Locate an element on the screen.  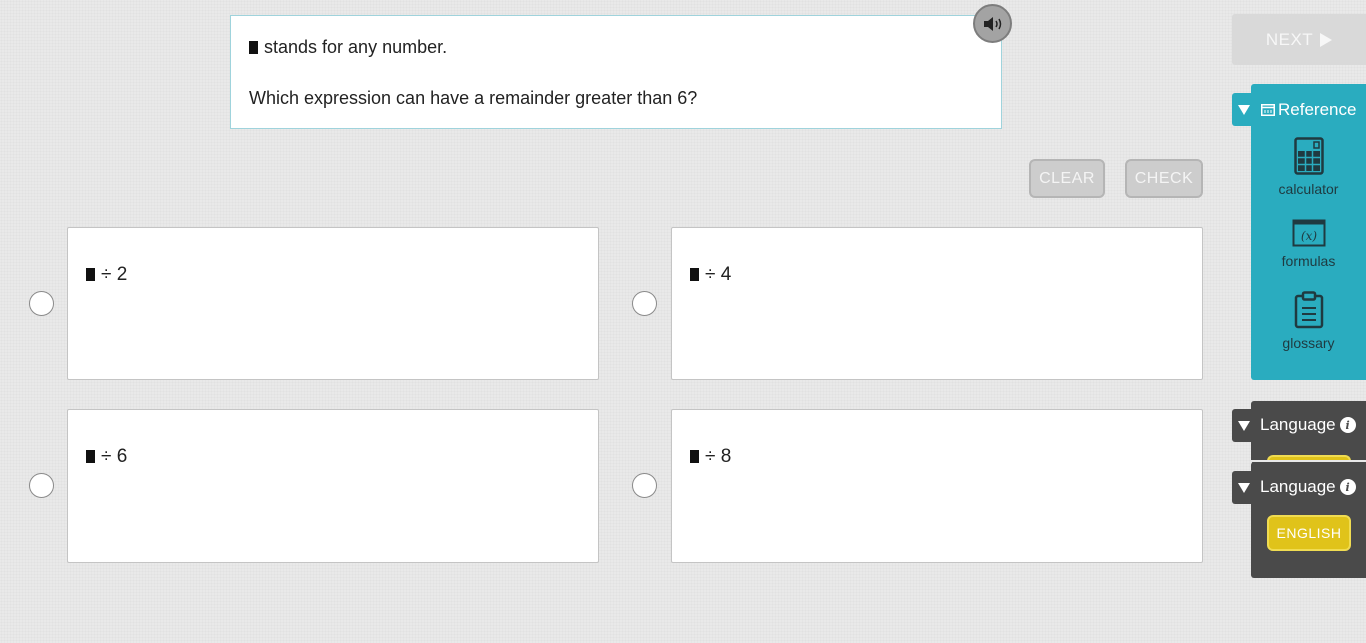
language-header-2: Language i is located at coordinates (1308, 487).